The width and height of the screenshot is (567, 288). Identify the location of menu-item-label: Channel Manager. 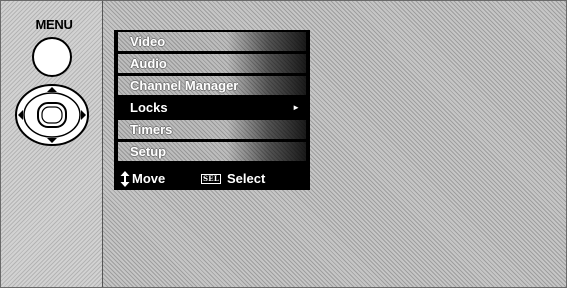
(184, 85).